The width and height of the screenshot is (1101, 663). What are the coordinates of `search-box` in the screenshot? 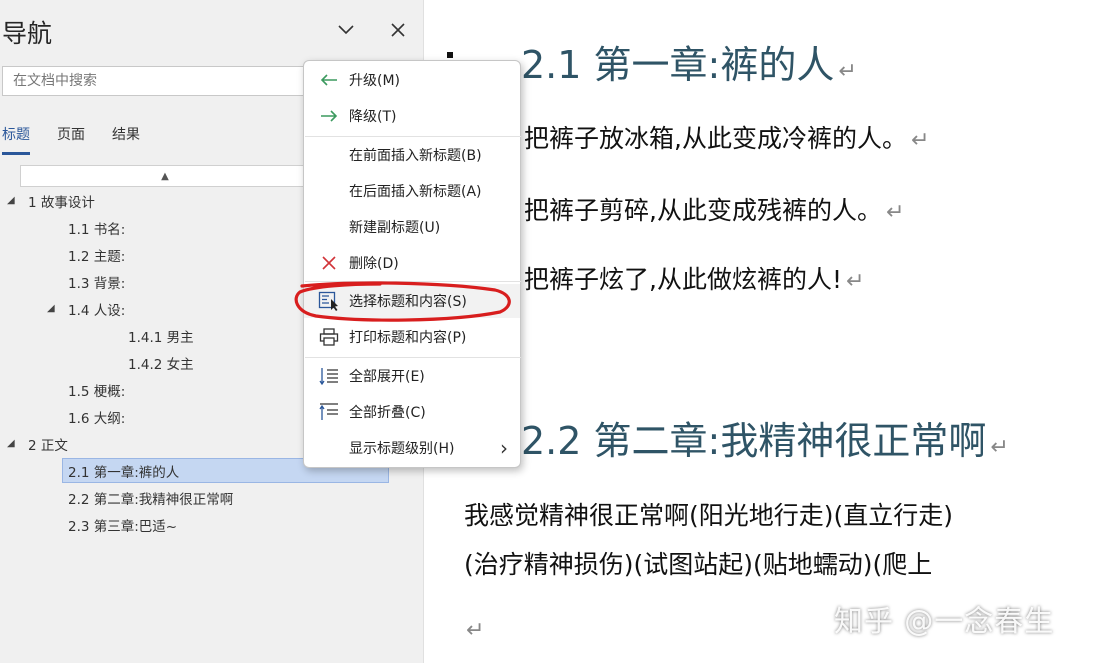 It's located at (162, 81).